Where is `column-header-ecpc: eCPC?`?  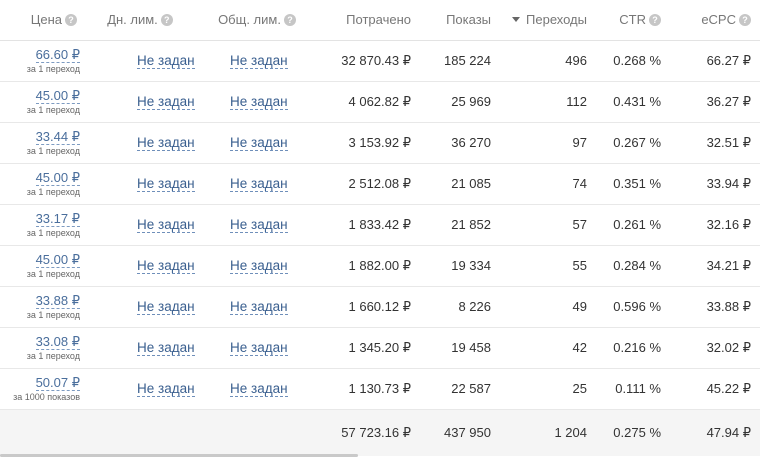 column-header-ecpc: eCPC? is located at coordinates (715, 20).